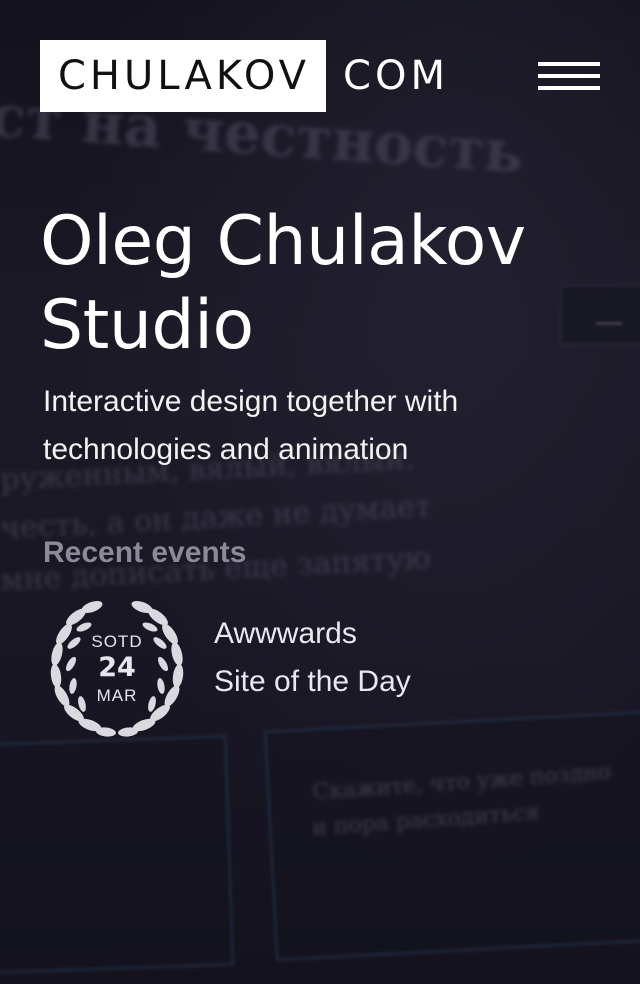  I want to click on hamburger-menu-icon, so click(569, 77).